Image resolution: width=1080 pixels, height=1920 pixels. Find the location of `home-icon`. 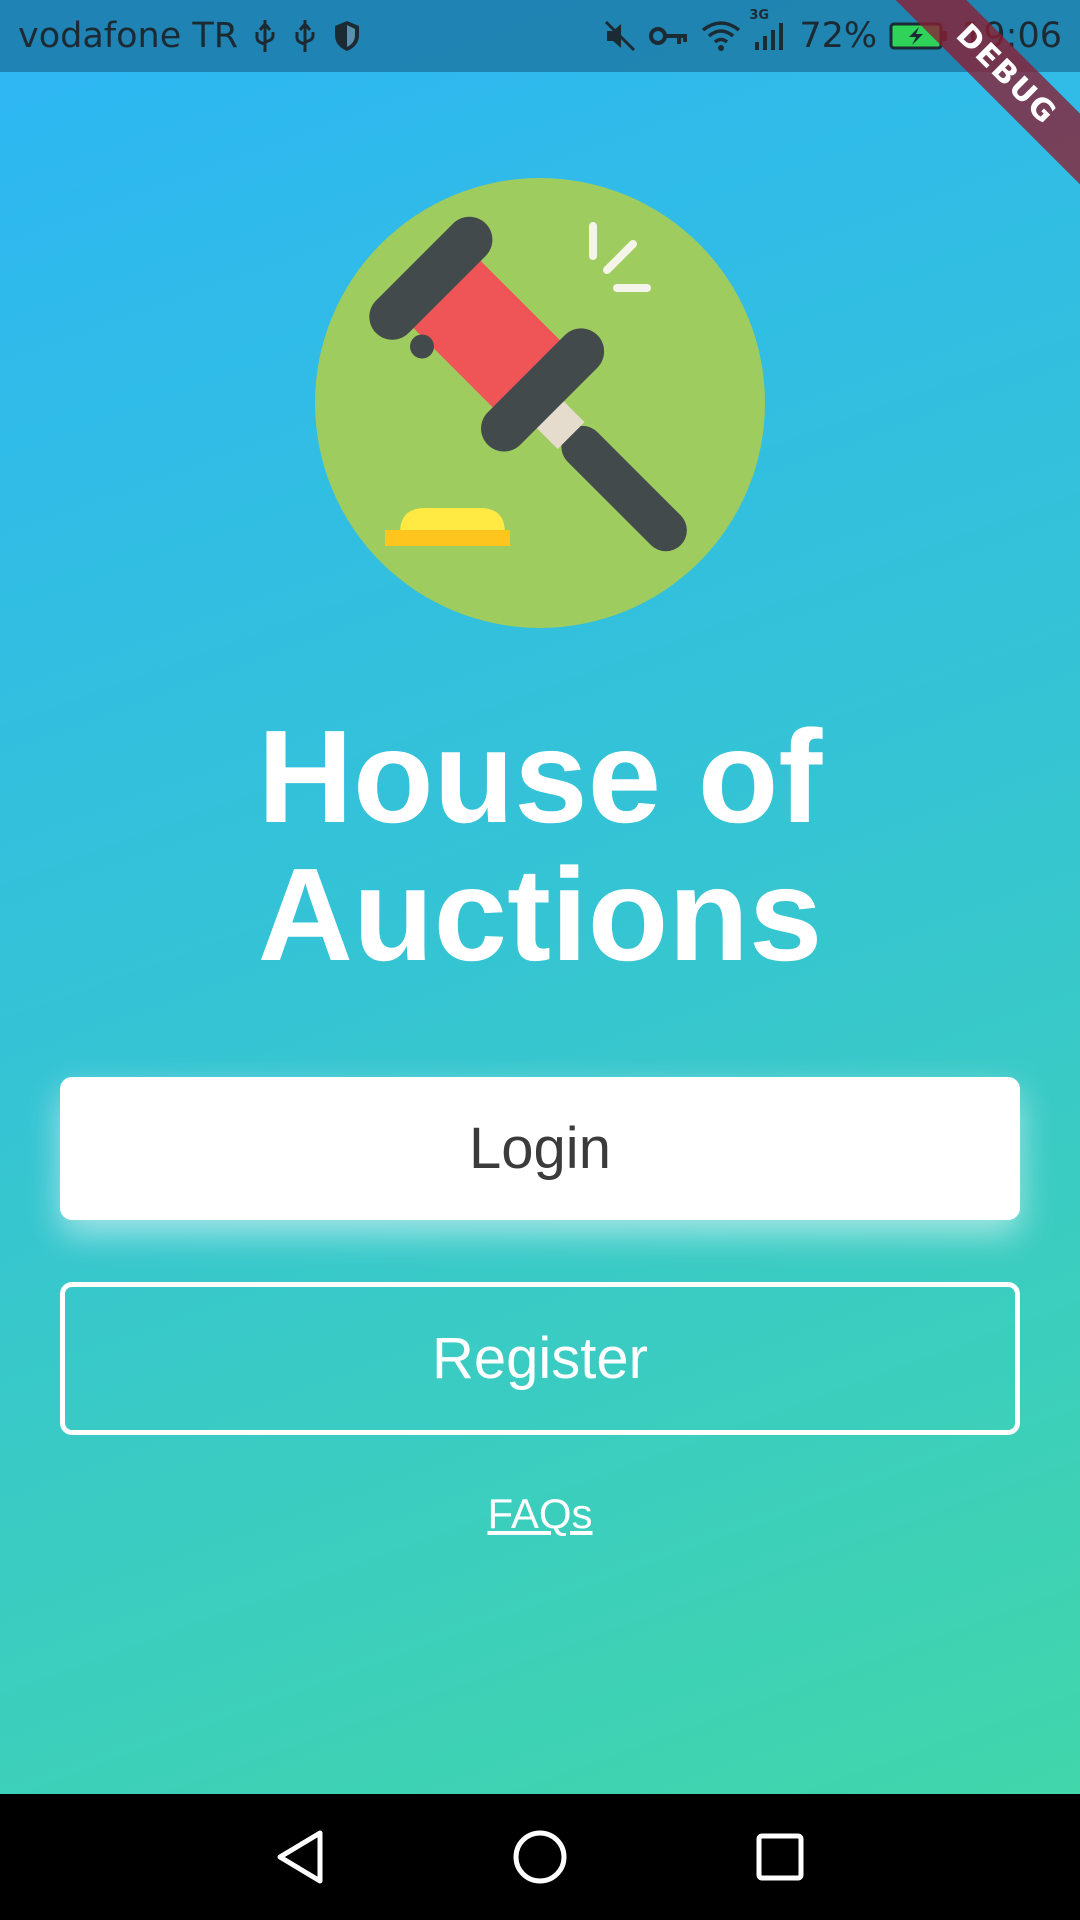

home-icon is located at coordinates (540, 1857).